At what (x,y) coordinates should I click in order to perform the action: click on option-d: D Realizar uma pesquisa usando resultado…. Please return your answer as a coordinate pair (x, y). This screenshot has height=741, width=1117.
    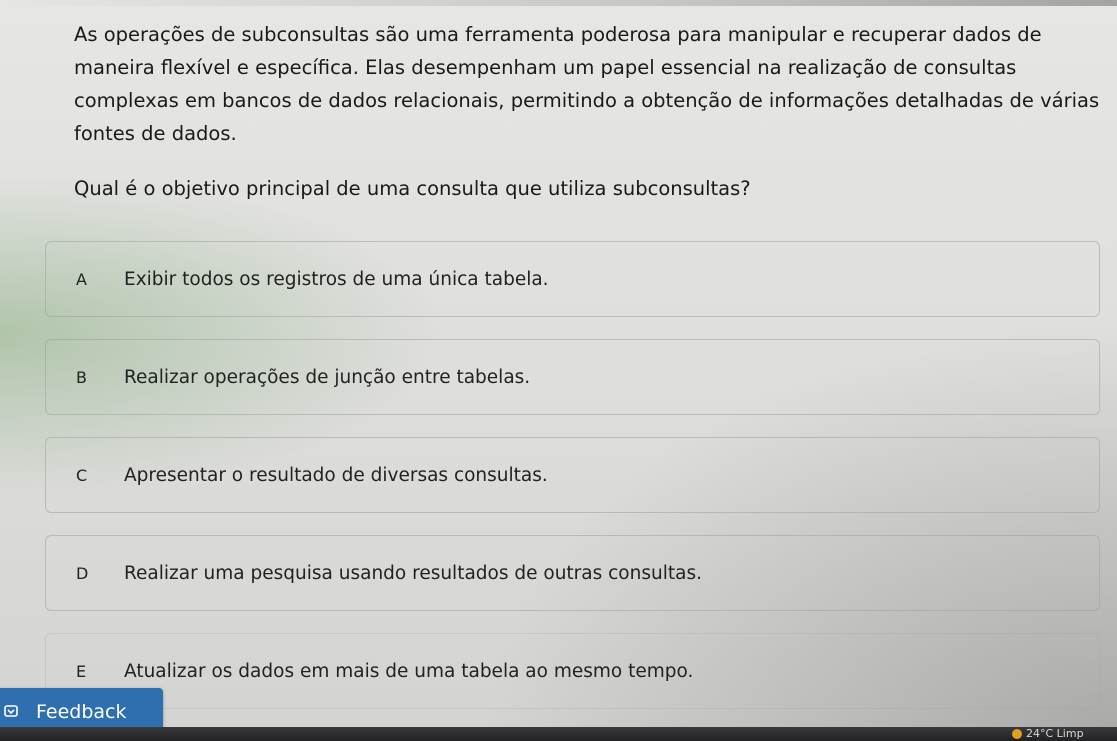
    Looking at the image, I should click on (572, 573).